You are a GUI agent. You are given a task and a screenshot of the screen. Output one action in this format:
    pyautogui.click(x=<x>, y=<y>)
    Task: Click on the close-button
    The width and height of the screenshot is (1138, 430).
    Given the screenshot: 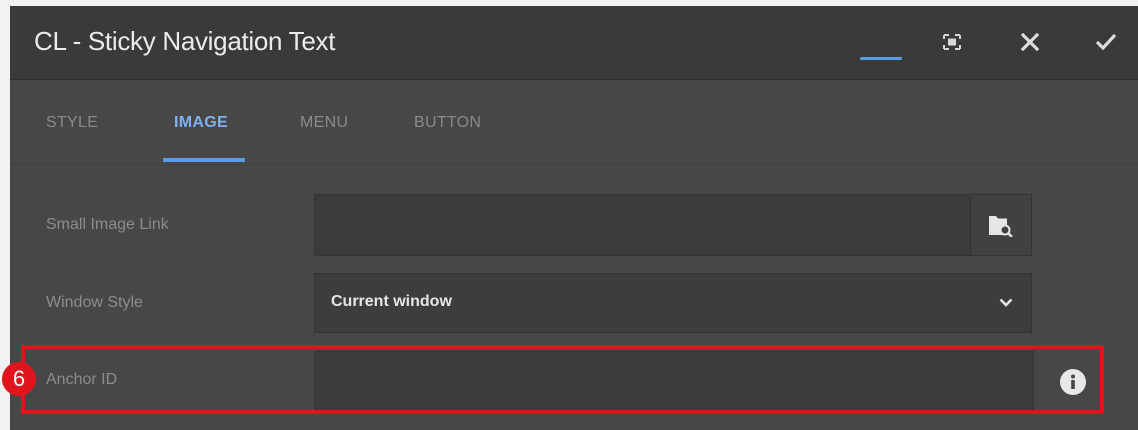 What is the action you would take?
    pyautogui.click(x=1030, y=42)
    